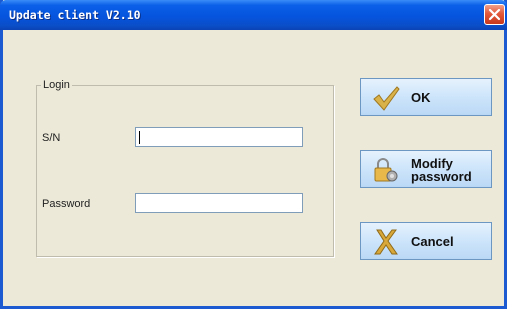  What do you see at coordinates (219, 137) in the screenshot?
I see `sn-input` at bounding box center [219, 137].